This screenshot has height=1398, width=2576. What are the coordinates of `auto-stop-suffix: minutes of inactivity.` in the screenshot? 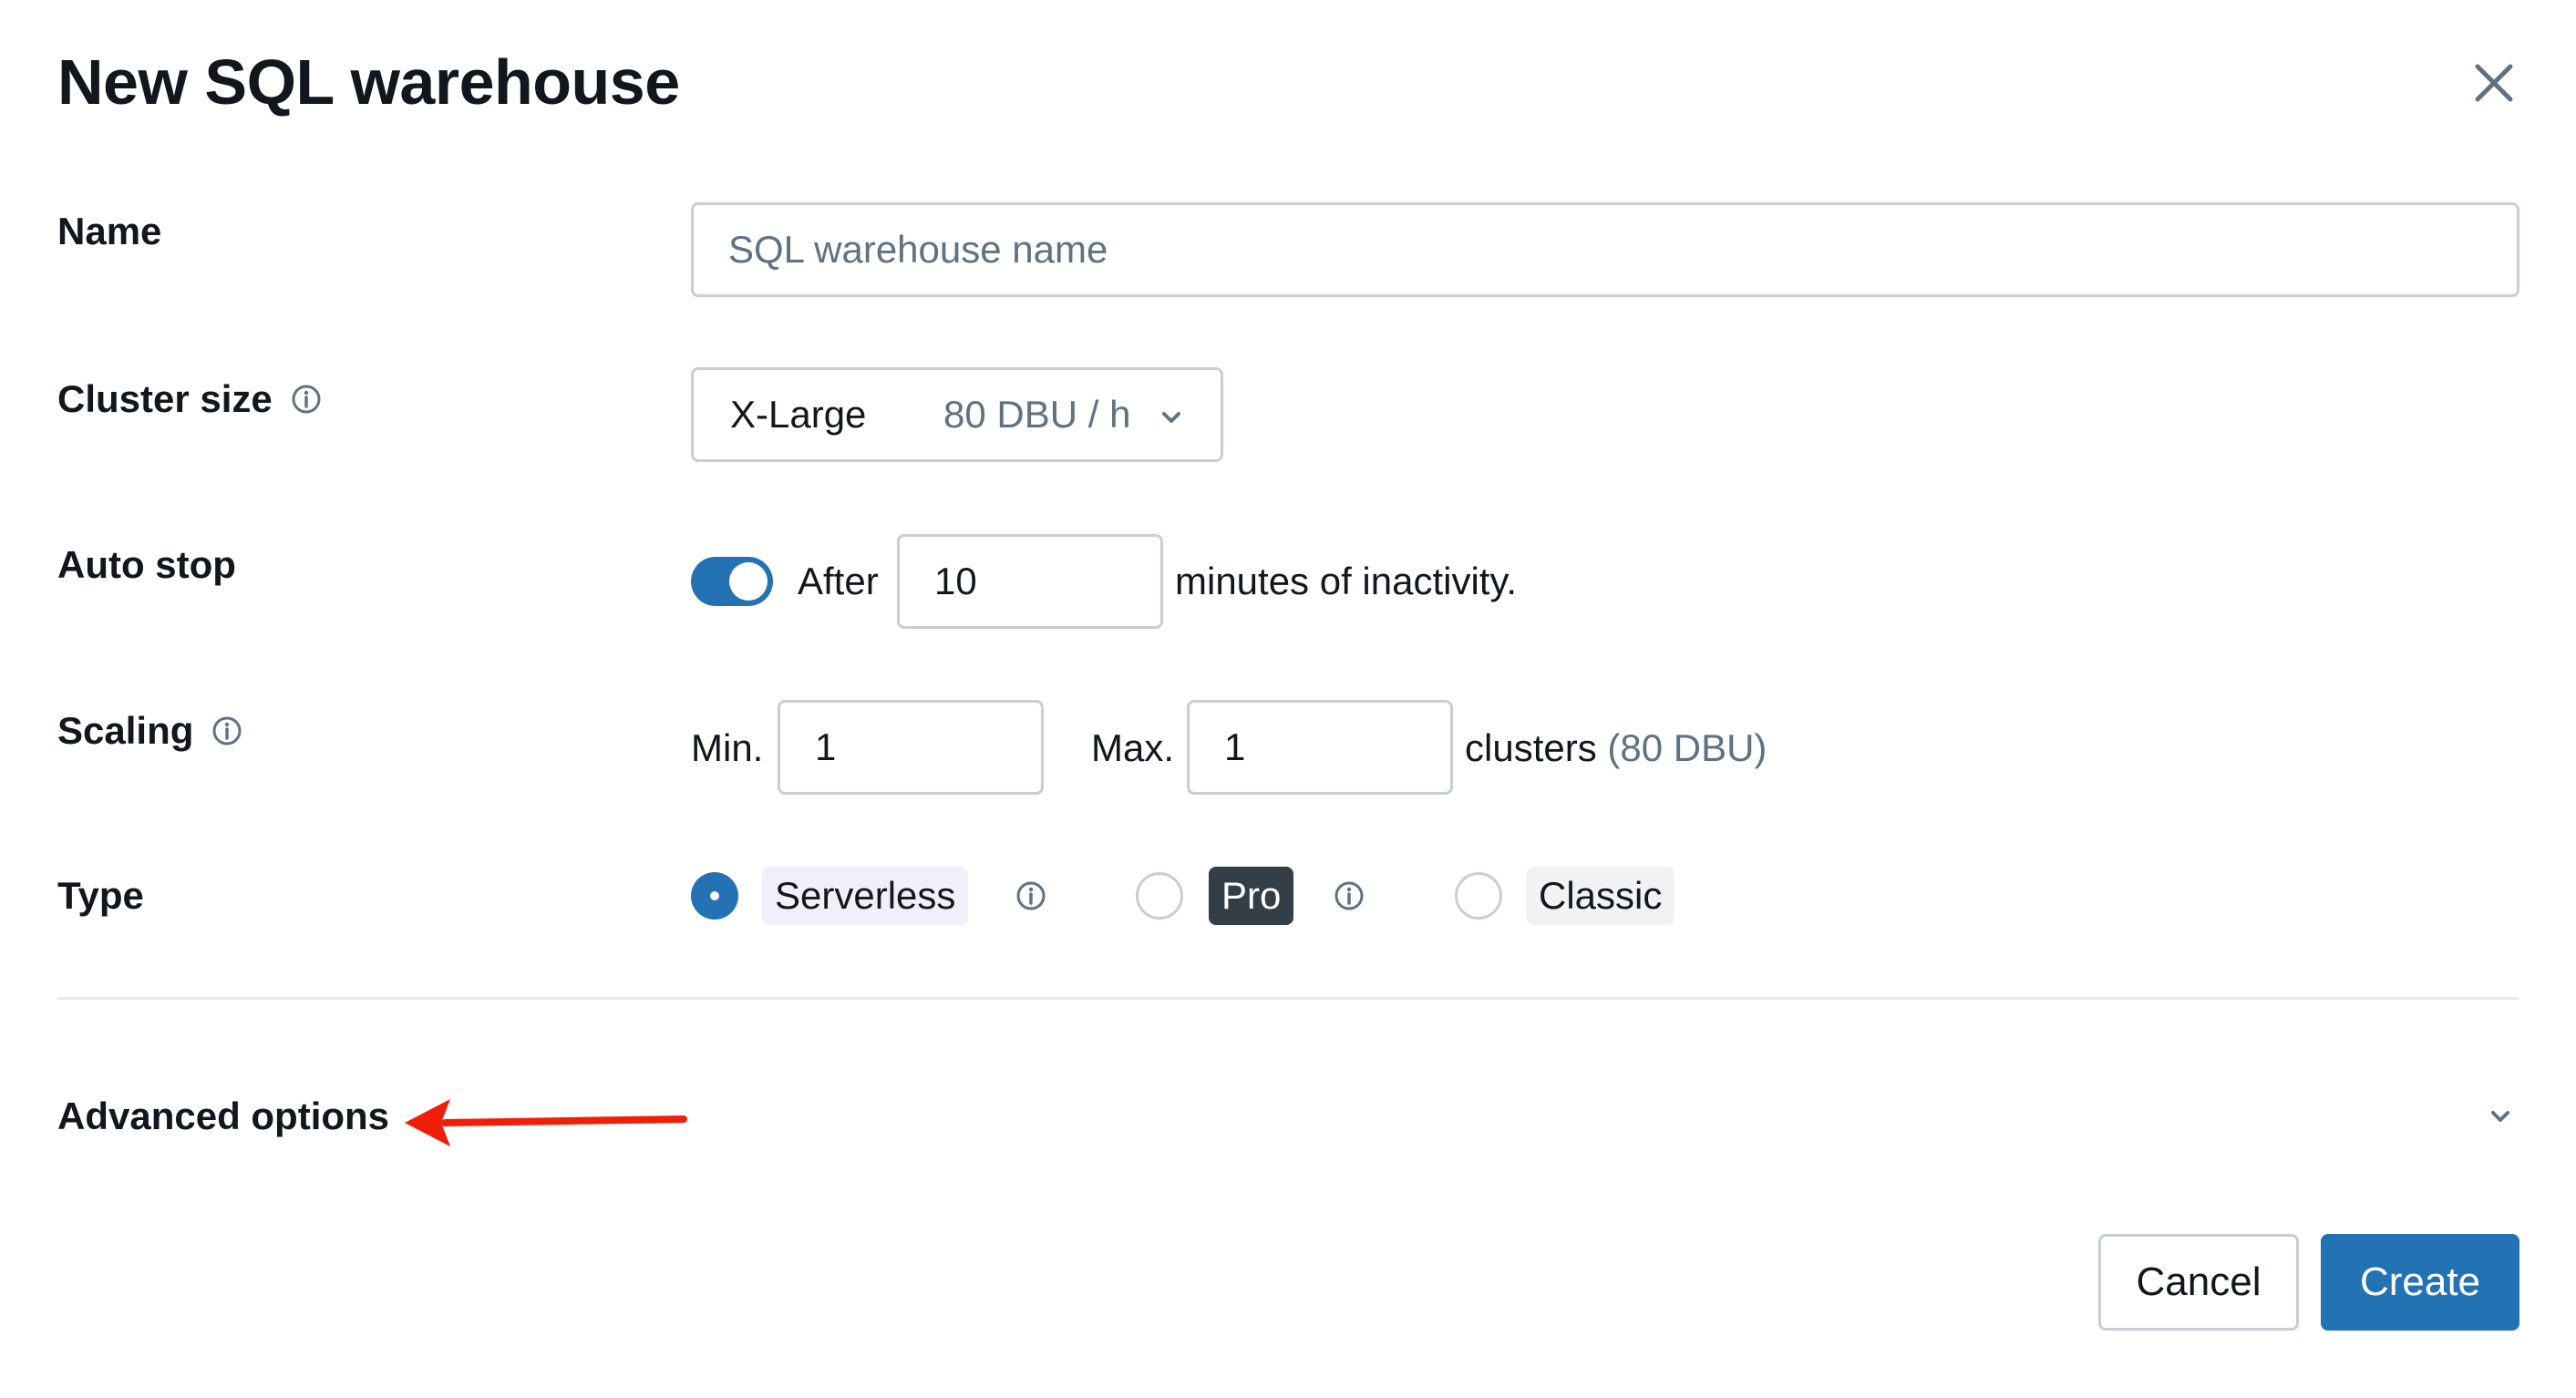 It's located at (1346, 581).